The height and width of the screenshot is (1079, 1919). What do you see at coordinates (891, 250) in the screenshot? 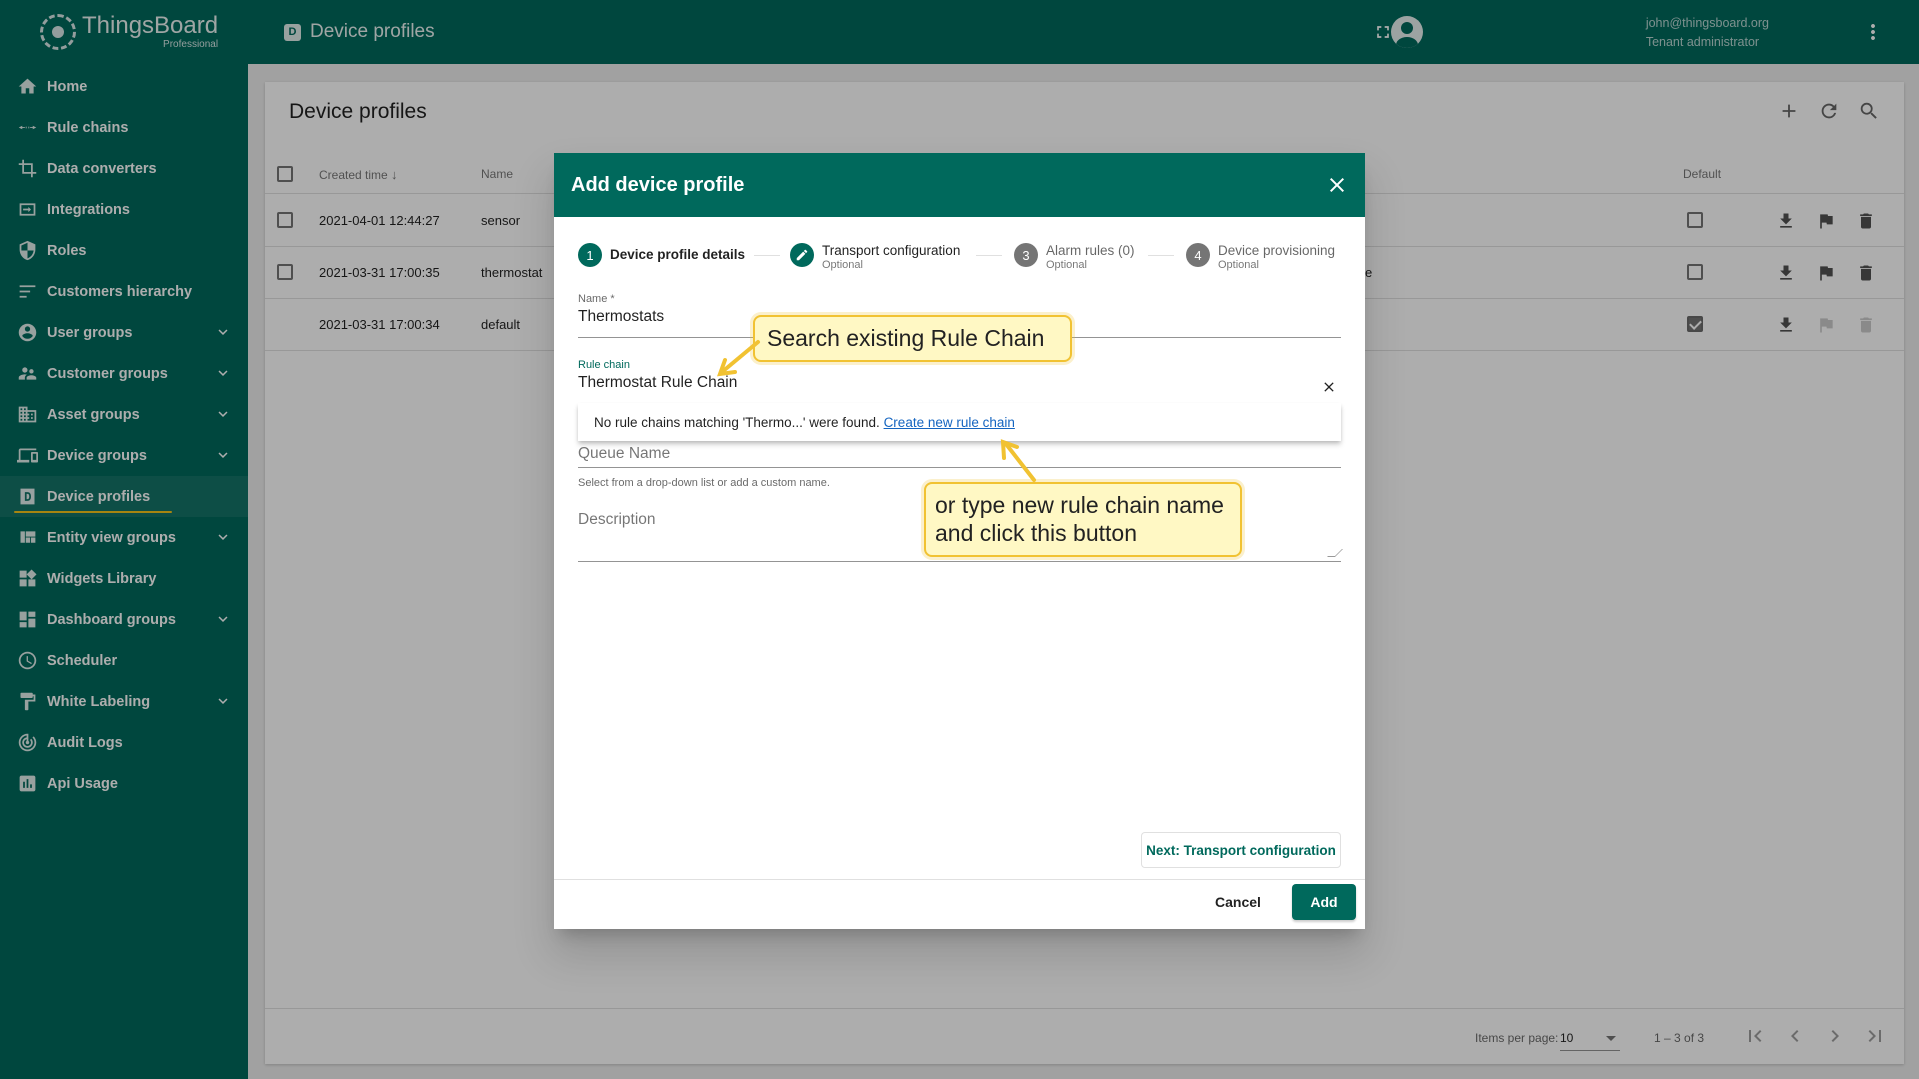
I see `step-label: Transport configuration` at bounding box center [891, 250].